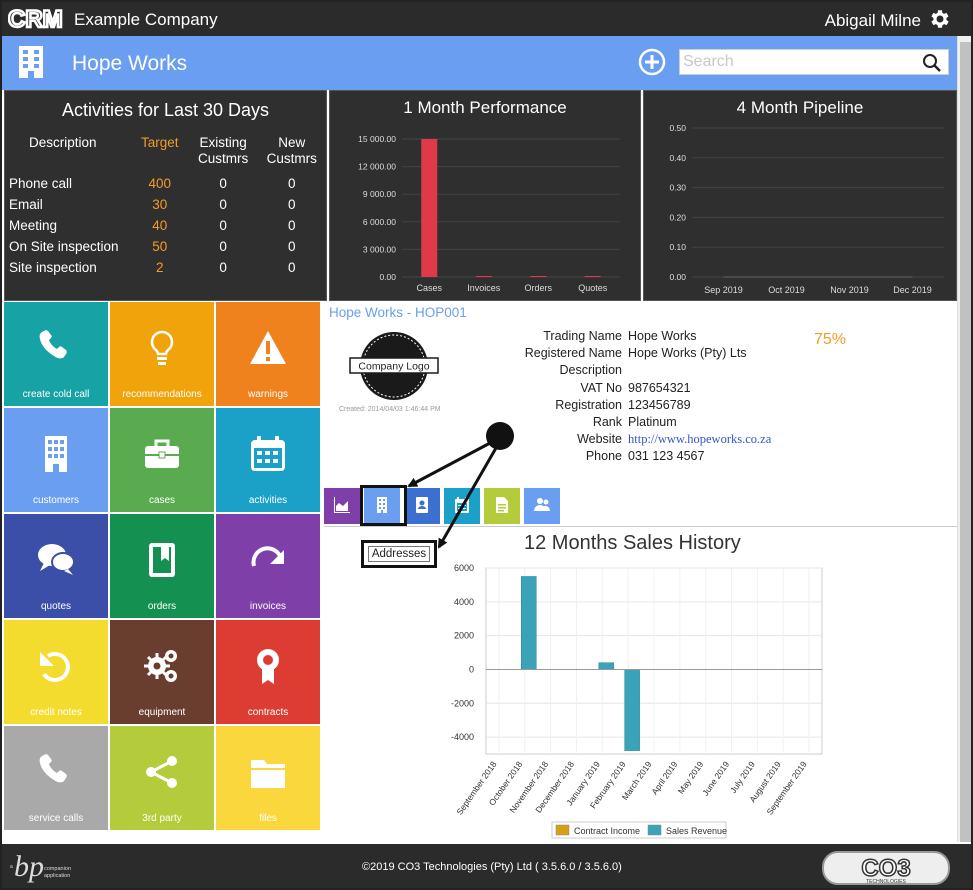 Image resolution: width=973 pixels, height=890 pixels. Describe the element at coordinates (699, 439) in the screenshot. I see `field-value: http://www.hopeworks.co.za` at that location.